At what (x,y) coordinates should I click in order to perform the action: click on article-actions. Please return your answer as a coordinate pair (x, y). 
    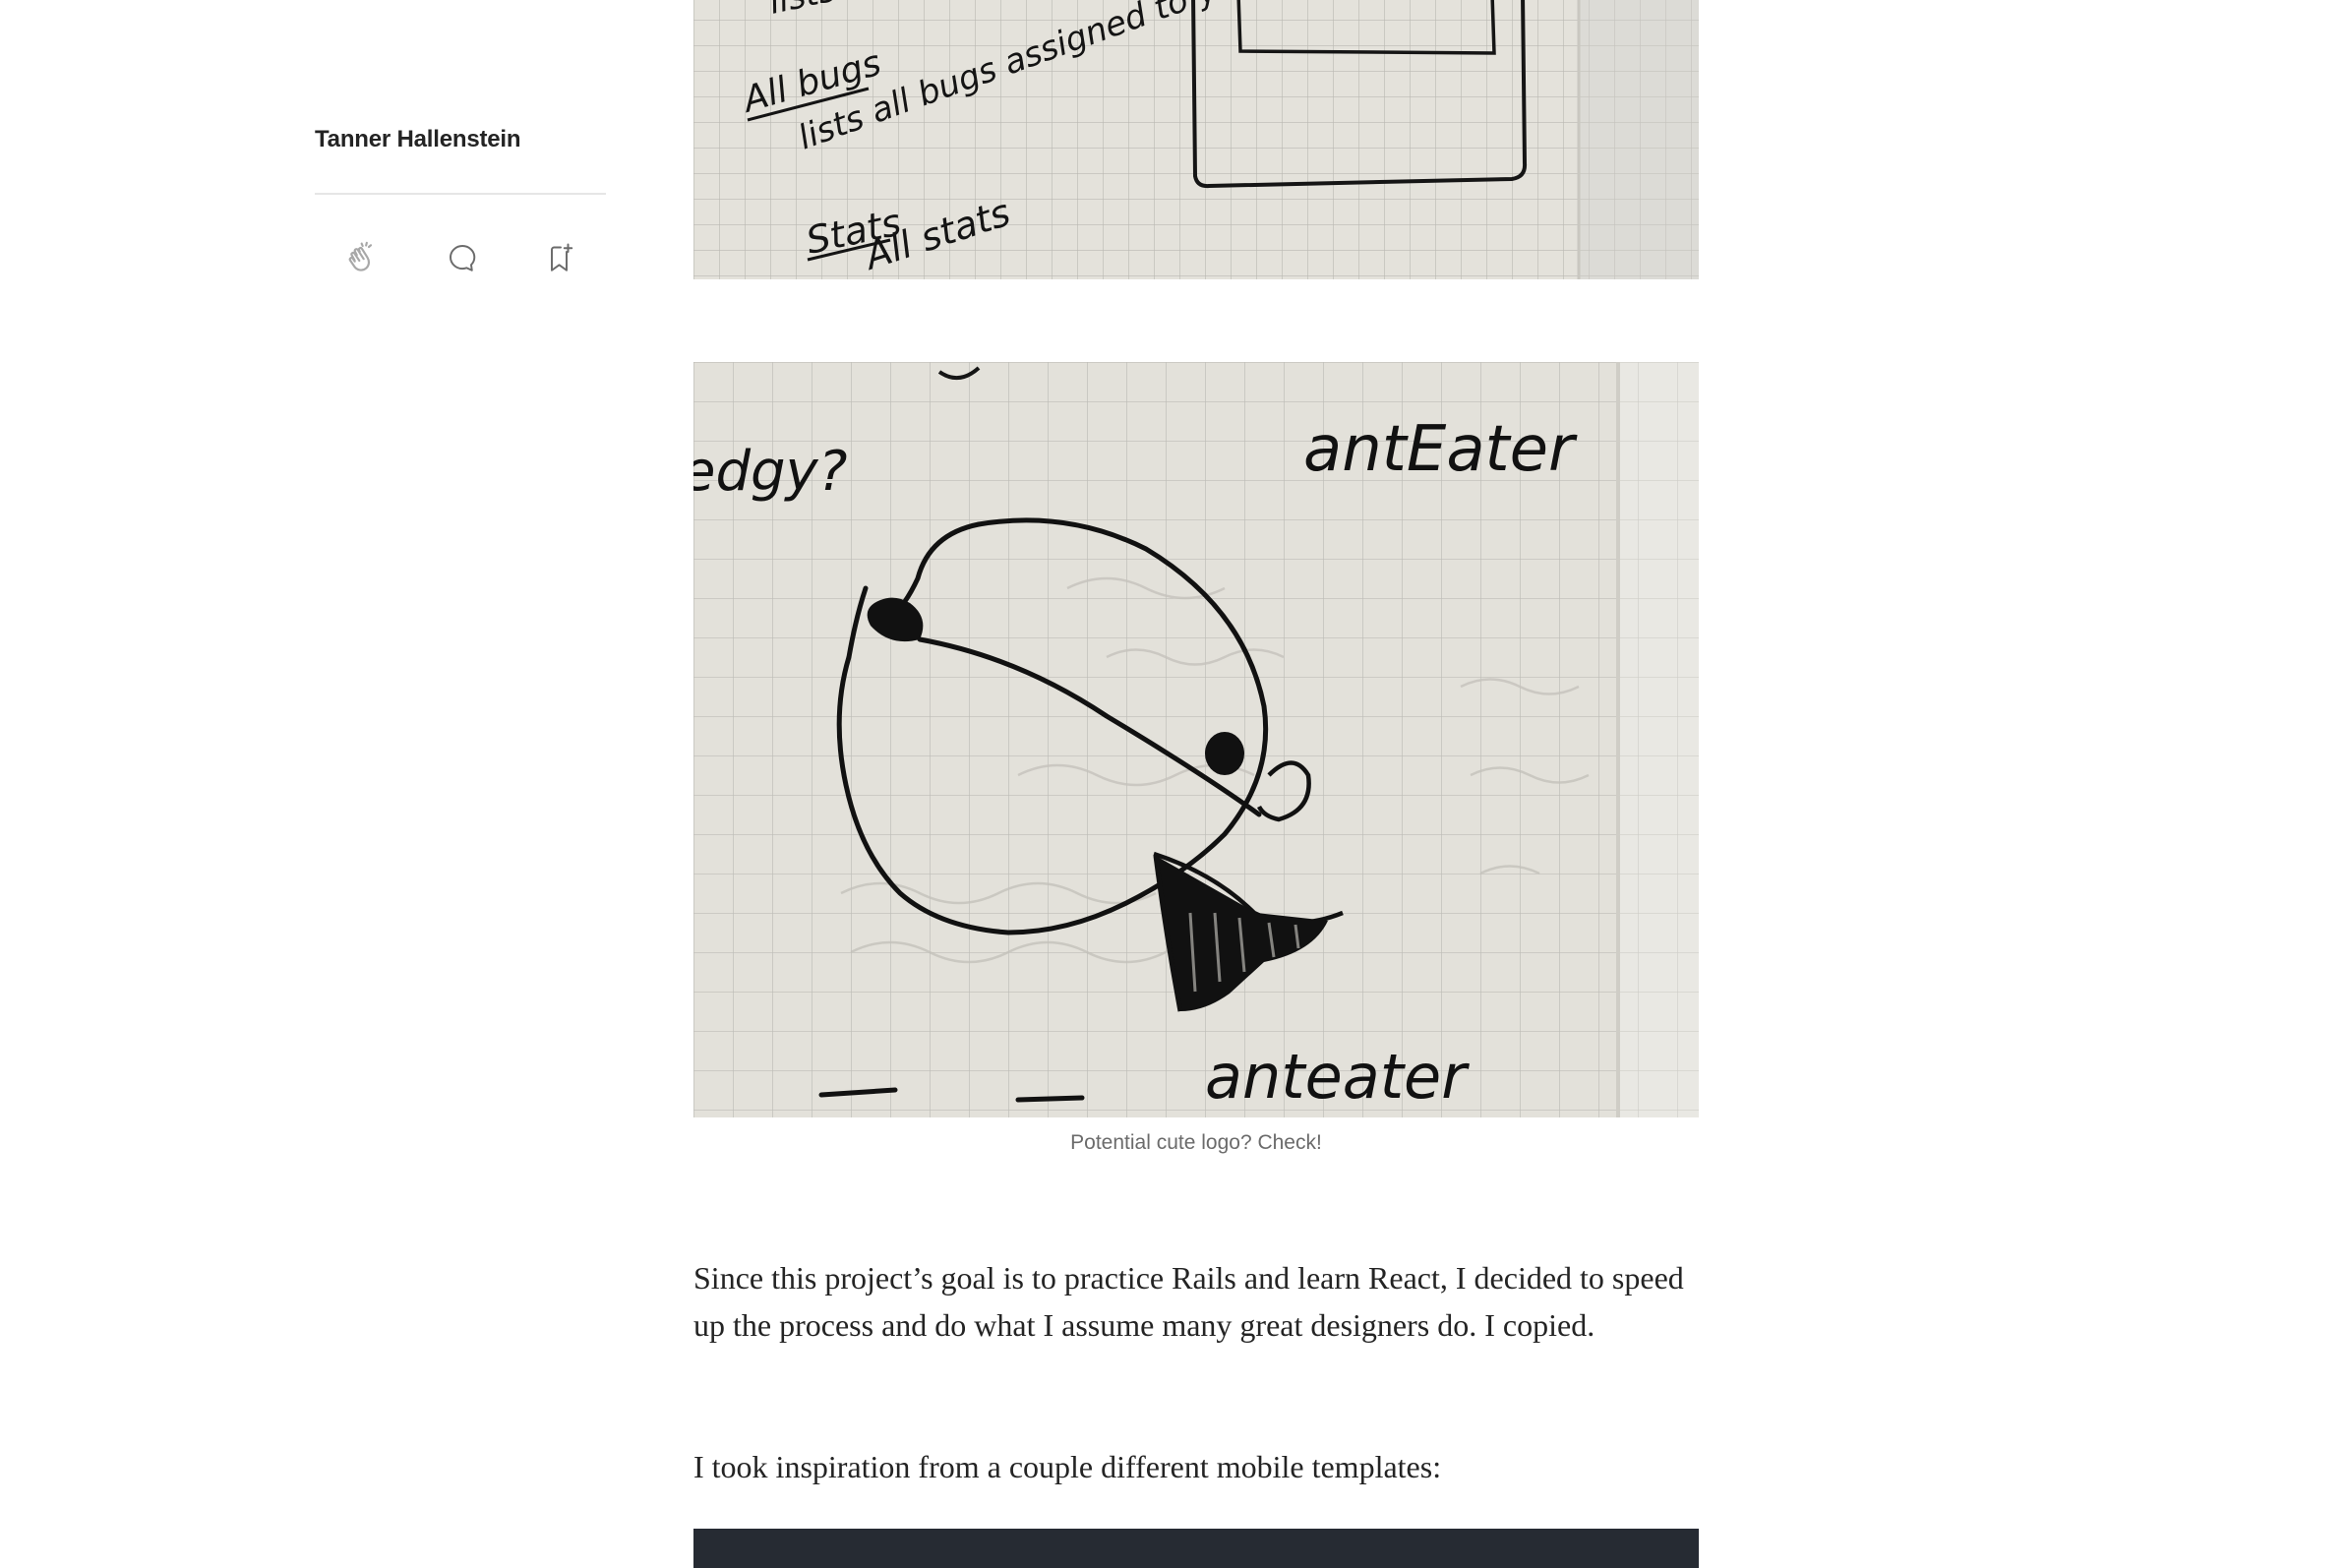
    Looking at the image, I should click on (460, 257).